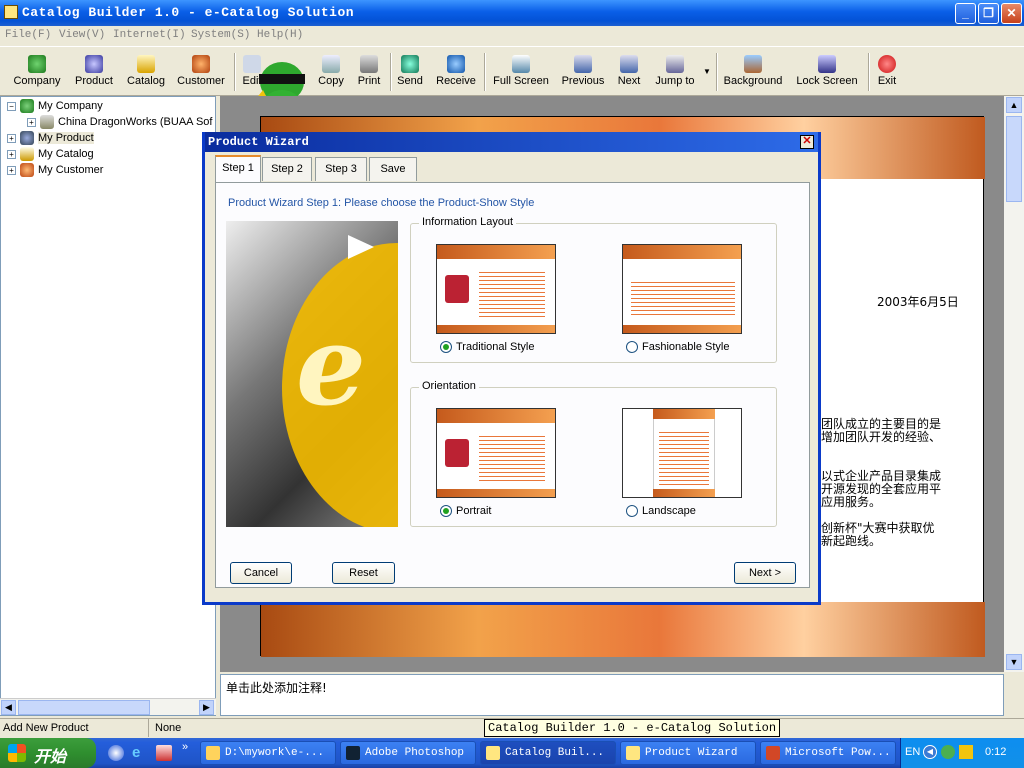  What do you see at coordinates (456, 64) in the screenshot?
I see `receive-icon` at bounding box center [456, 64].